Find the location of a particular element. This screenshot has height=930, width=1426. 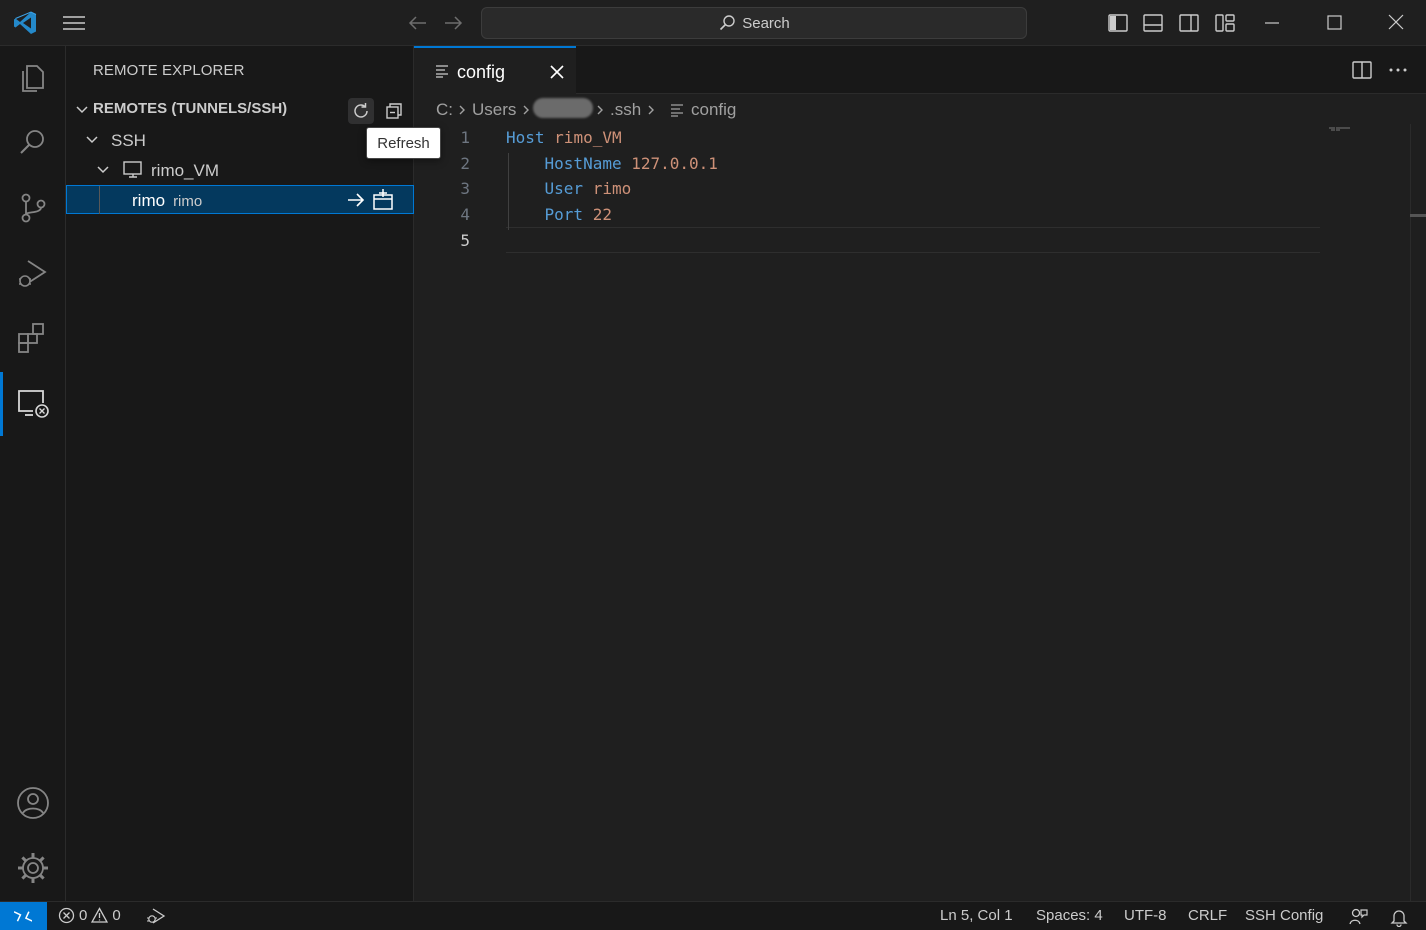

extensions-icon is located at coordinates (33, 338).